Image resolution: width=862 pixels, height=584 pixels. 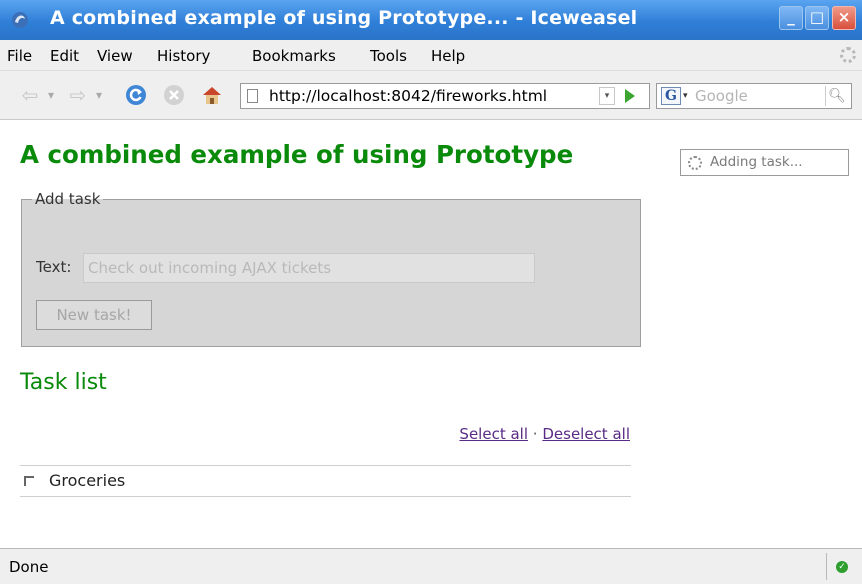 I want to click on go-arrow-icon, so click(x=630, y=96).